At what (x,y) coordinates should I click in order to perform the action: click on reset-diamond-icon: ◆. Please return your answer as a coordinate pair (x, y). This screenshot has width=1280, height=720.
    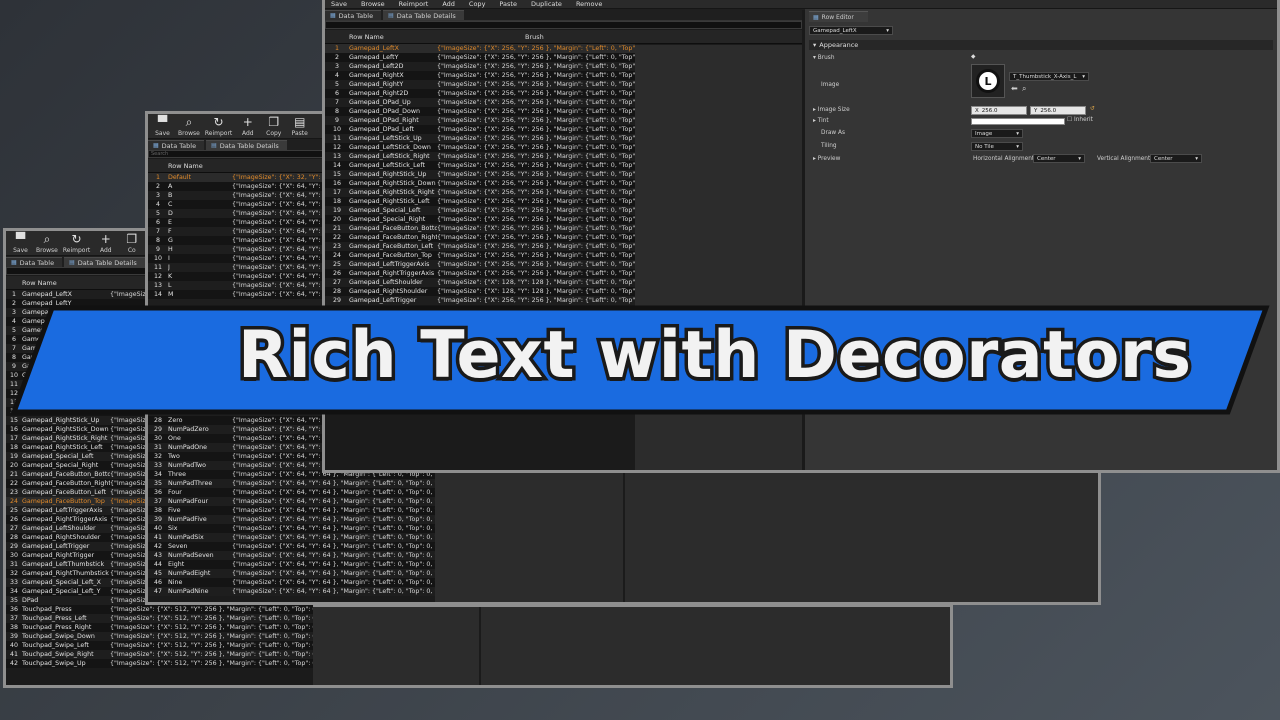
    Looking at the image, I should click on (973, 57).